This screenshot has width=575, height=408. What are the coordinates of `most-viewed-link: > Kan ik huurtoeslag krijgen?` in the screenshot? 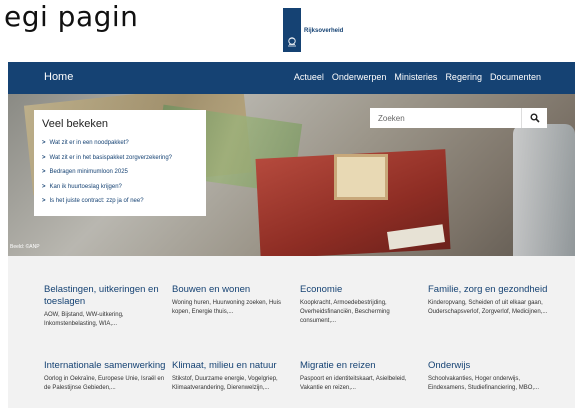 It's located at (119, 187).